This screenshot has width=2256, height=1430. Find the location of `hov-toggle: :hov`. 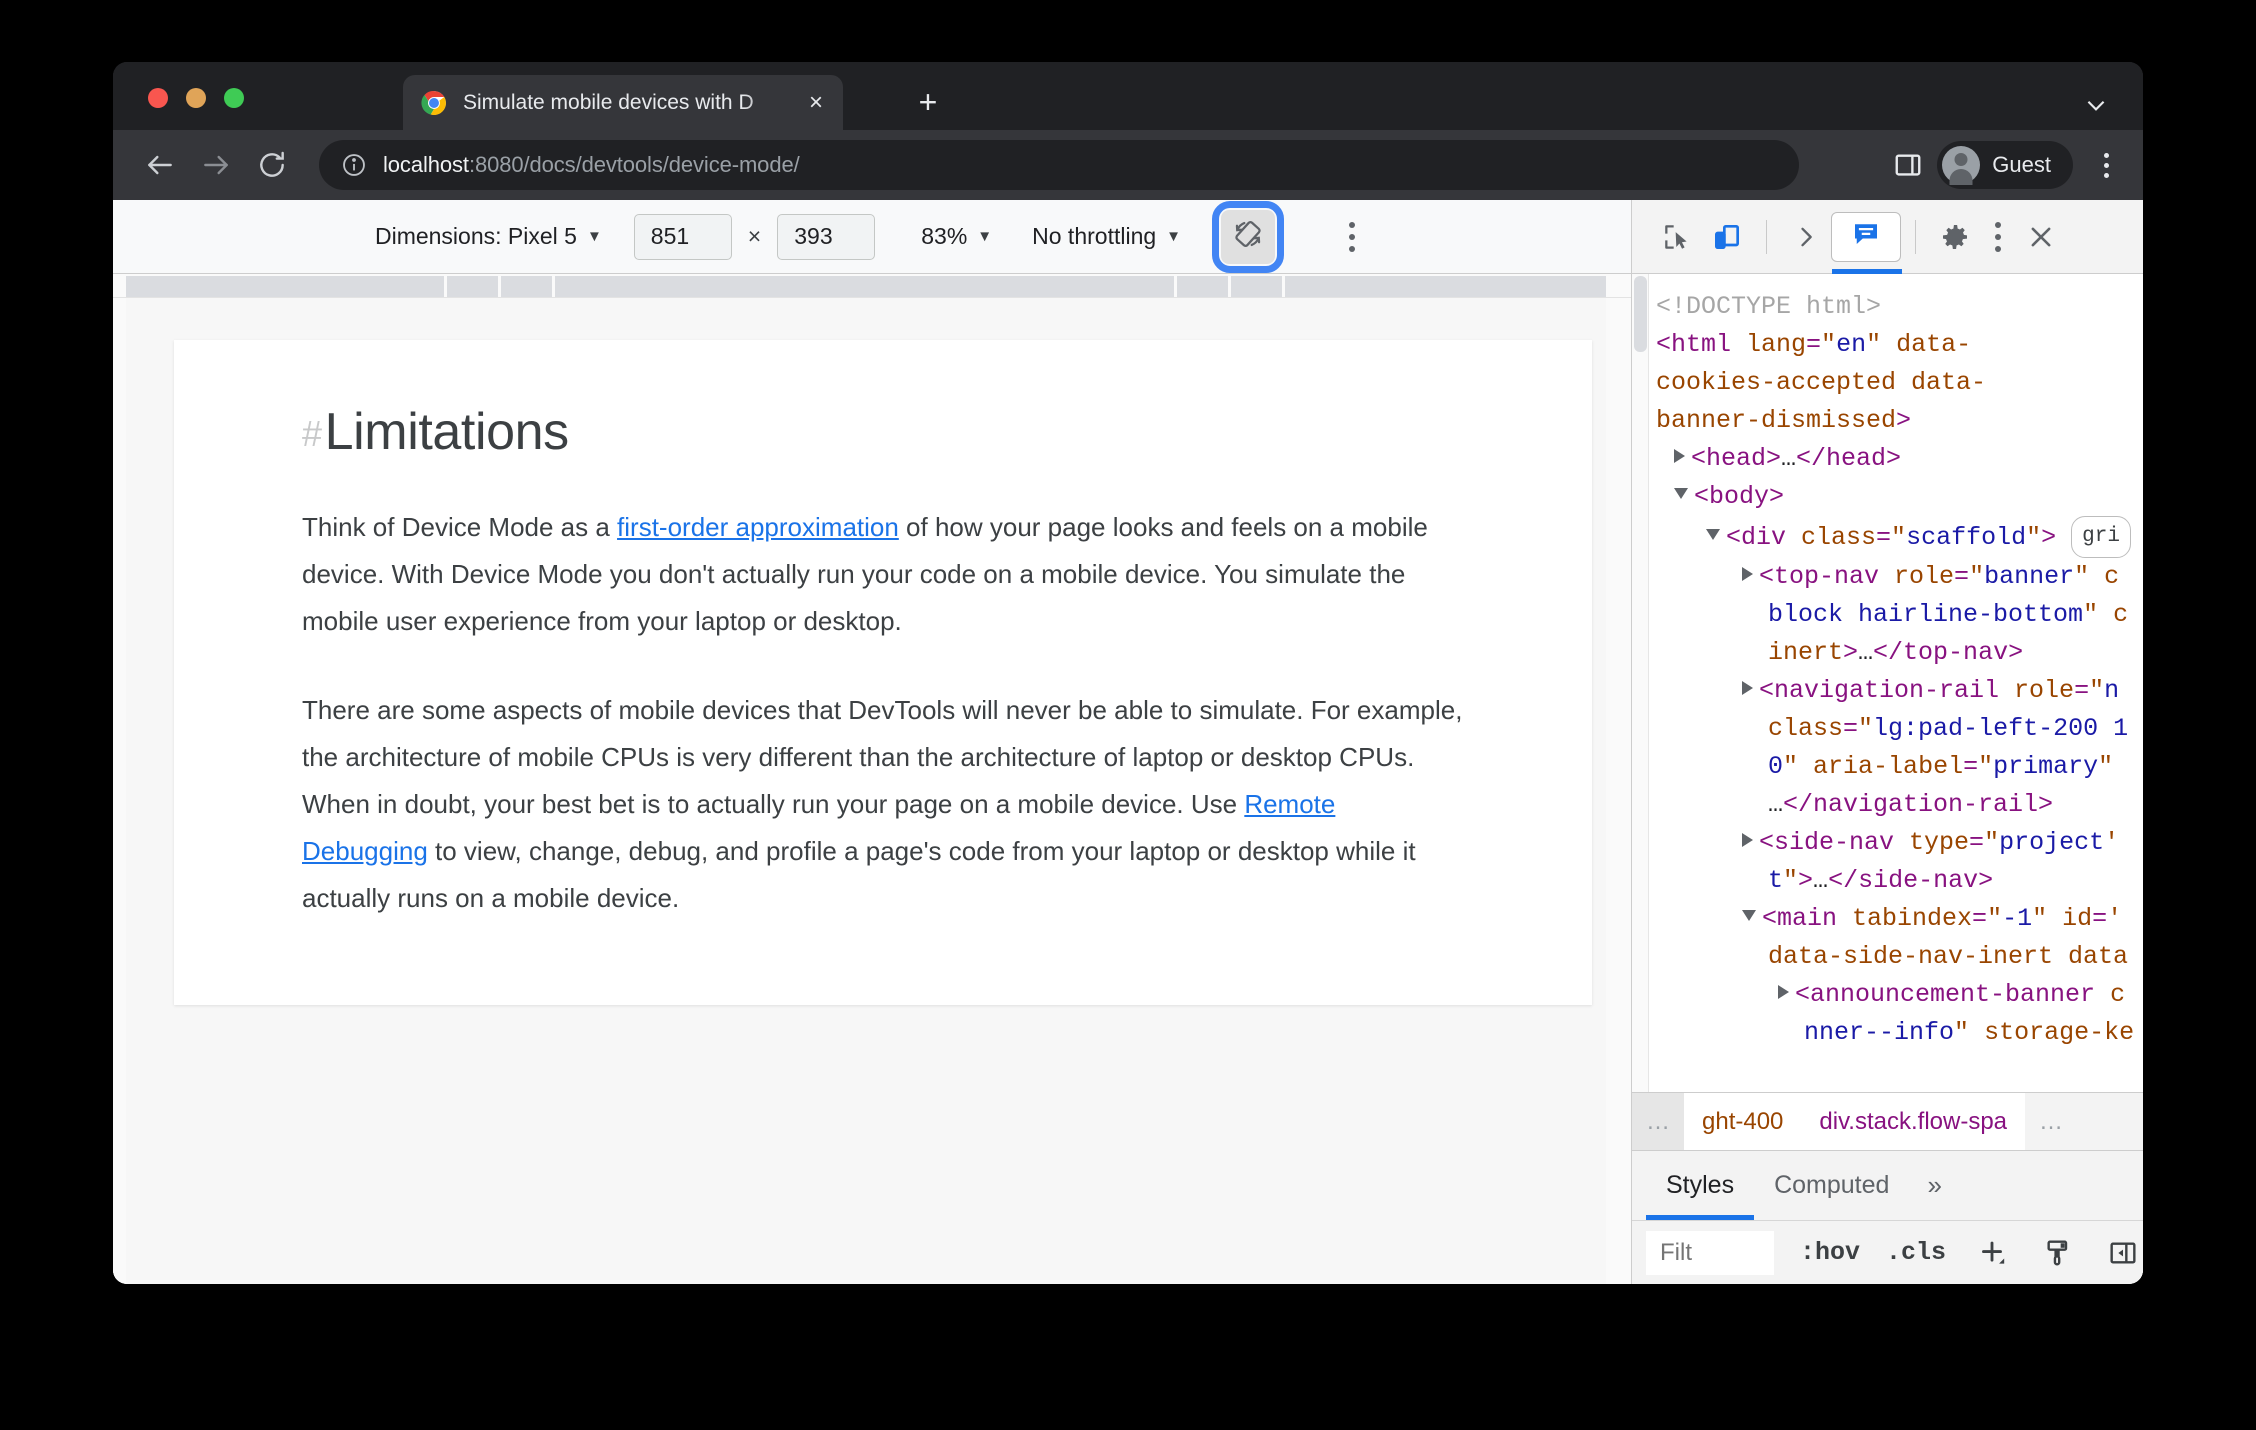

hov-toggle: :hov is located at coordinates (1830, 1252).